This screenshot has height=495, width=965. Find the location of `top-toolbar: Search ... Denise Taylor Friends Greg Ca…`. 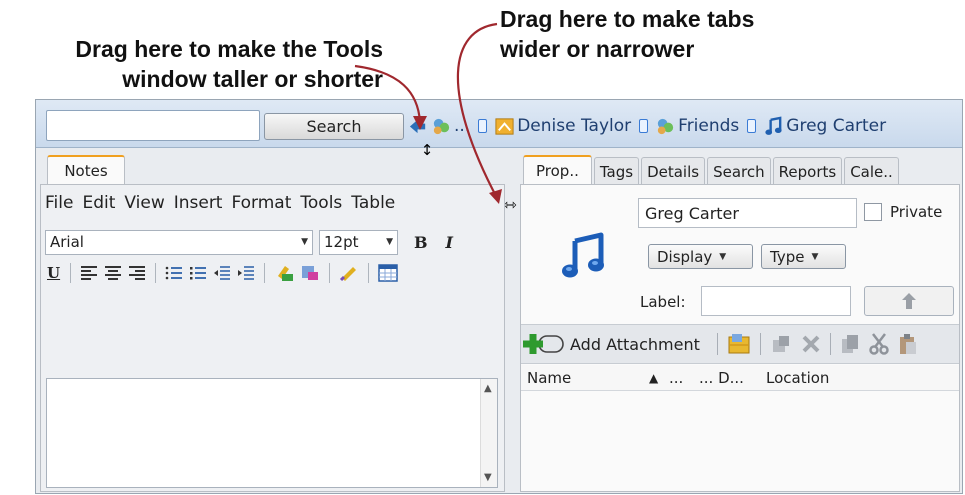

top-toolbar: Search ... Denise Taylor Friends Greg Ca… is located at coordinates (499, 124).